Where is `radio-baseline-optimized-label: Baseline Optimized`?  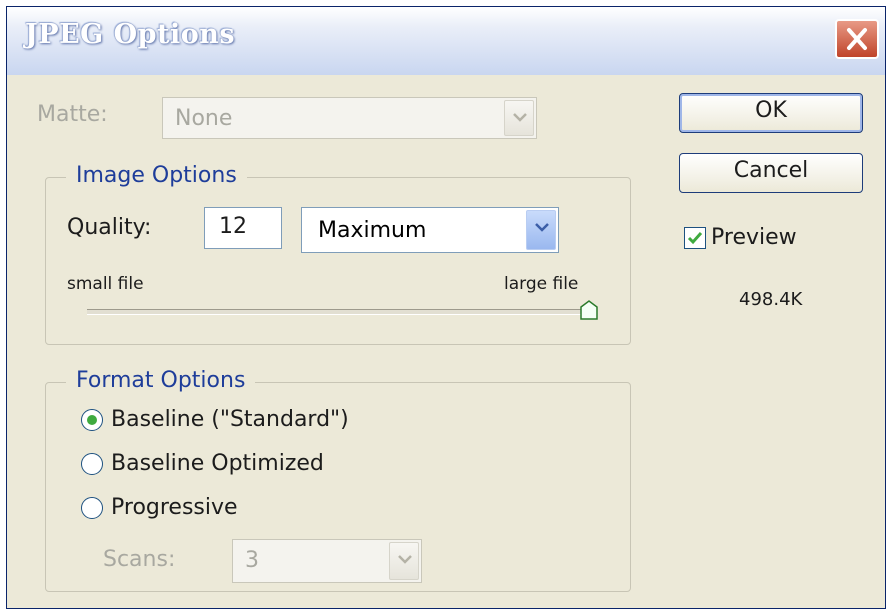 radio-baseline-optimized-label: Baseline Optimized is located at coordinates (217, 463).